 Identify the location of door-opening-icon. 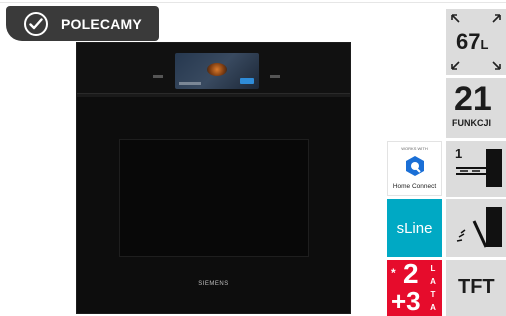
(479, 227).